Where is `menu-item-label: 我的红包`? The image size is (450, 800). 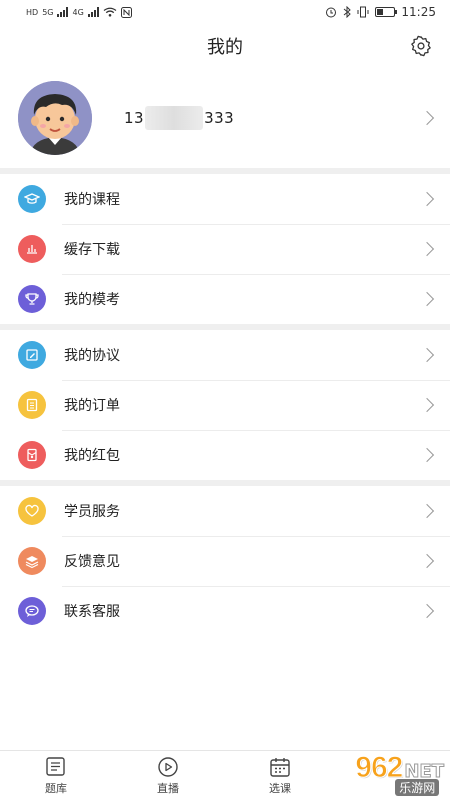
menu-item-label: 我的红包 is located at coordinates (92, 456).